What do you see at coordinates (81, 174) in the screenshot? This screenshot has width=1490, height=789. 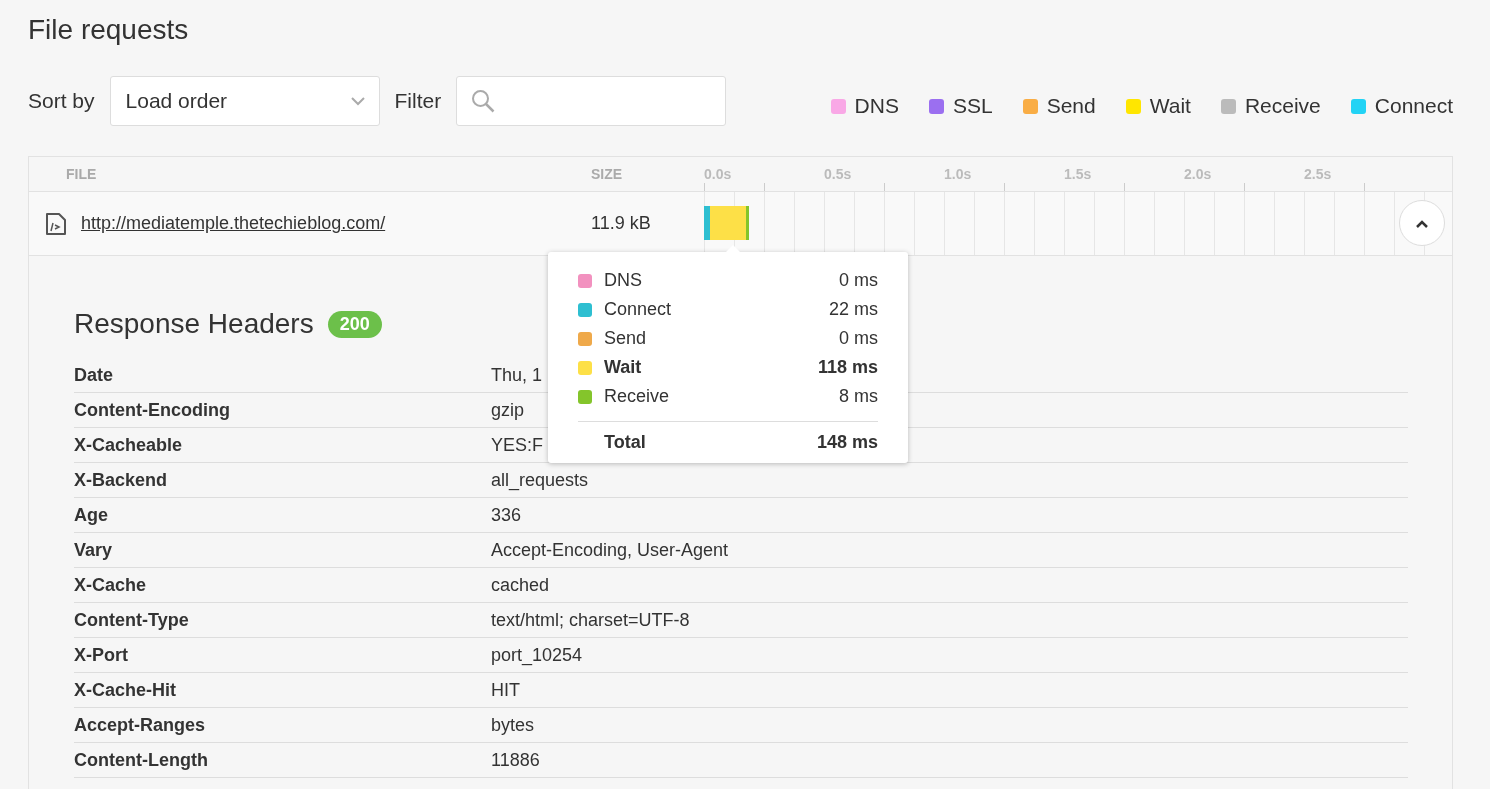 I see `column-header: FILE` at bounding box center [81, 174].